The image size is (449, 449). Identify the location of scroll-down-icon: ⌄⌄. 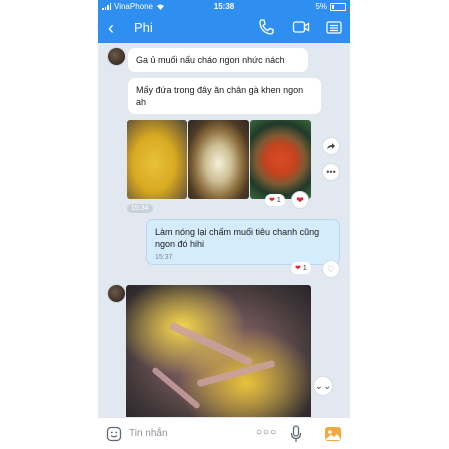
(323, 386).